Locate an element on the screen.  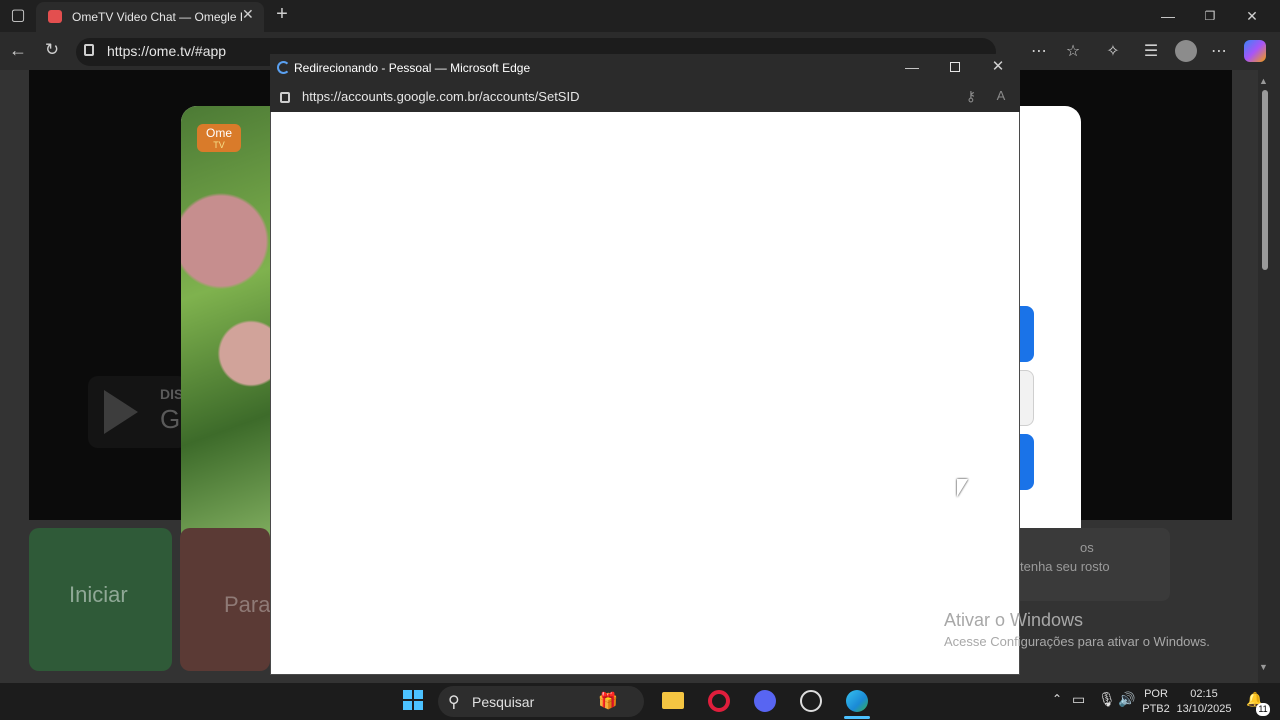
popup-minimize-icon: — is located at coordinates (912, 67).